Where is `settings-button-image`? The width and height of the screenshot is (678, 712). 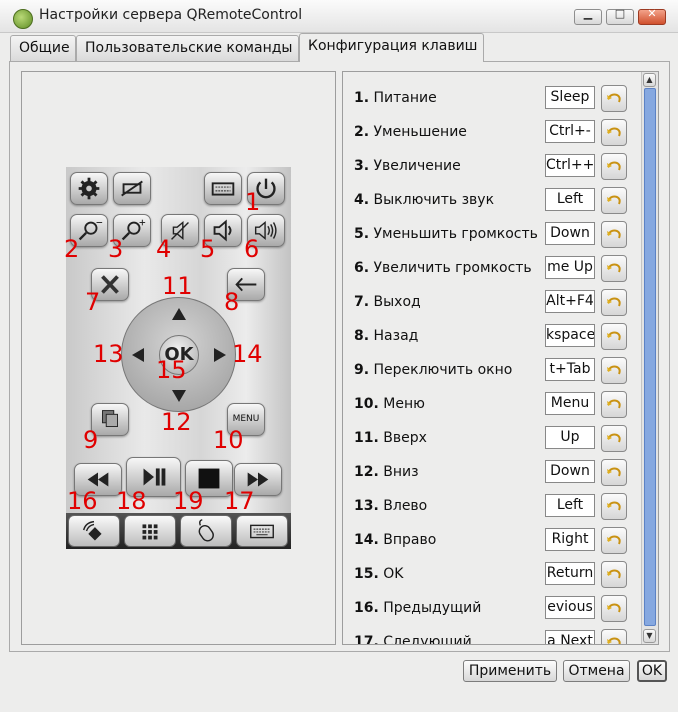 settings-button-image is located at coordinates (89, 188).